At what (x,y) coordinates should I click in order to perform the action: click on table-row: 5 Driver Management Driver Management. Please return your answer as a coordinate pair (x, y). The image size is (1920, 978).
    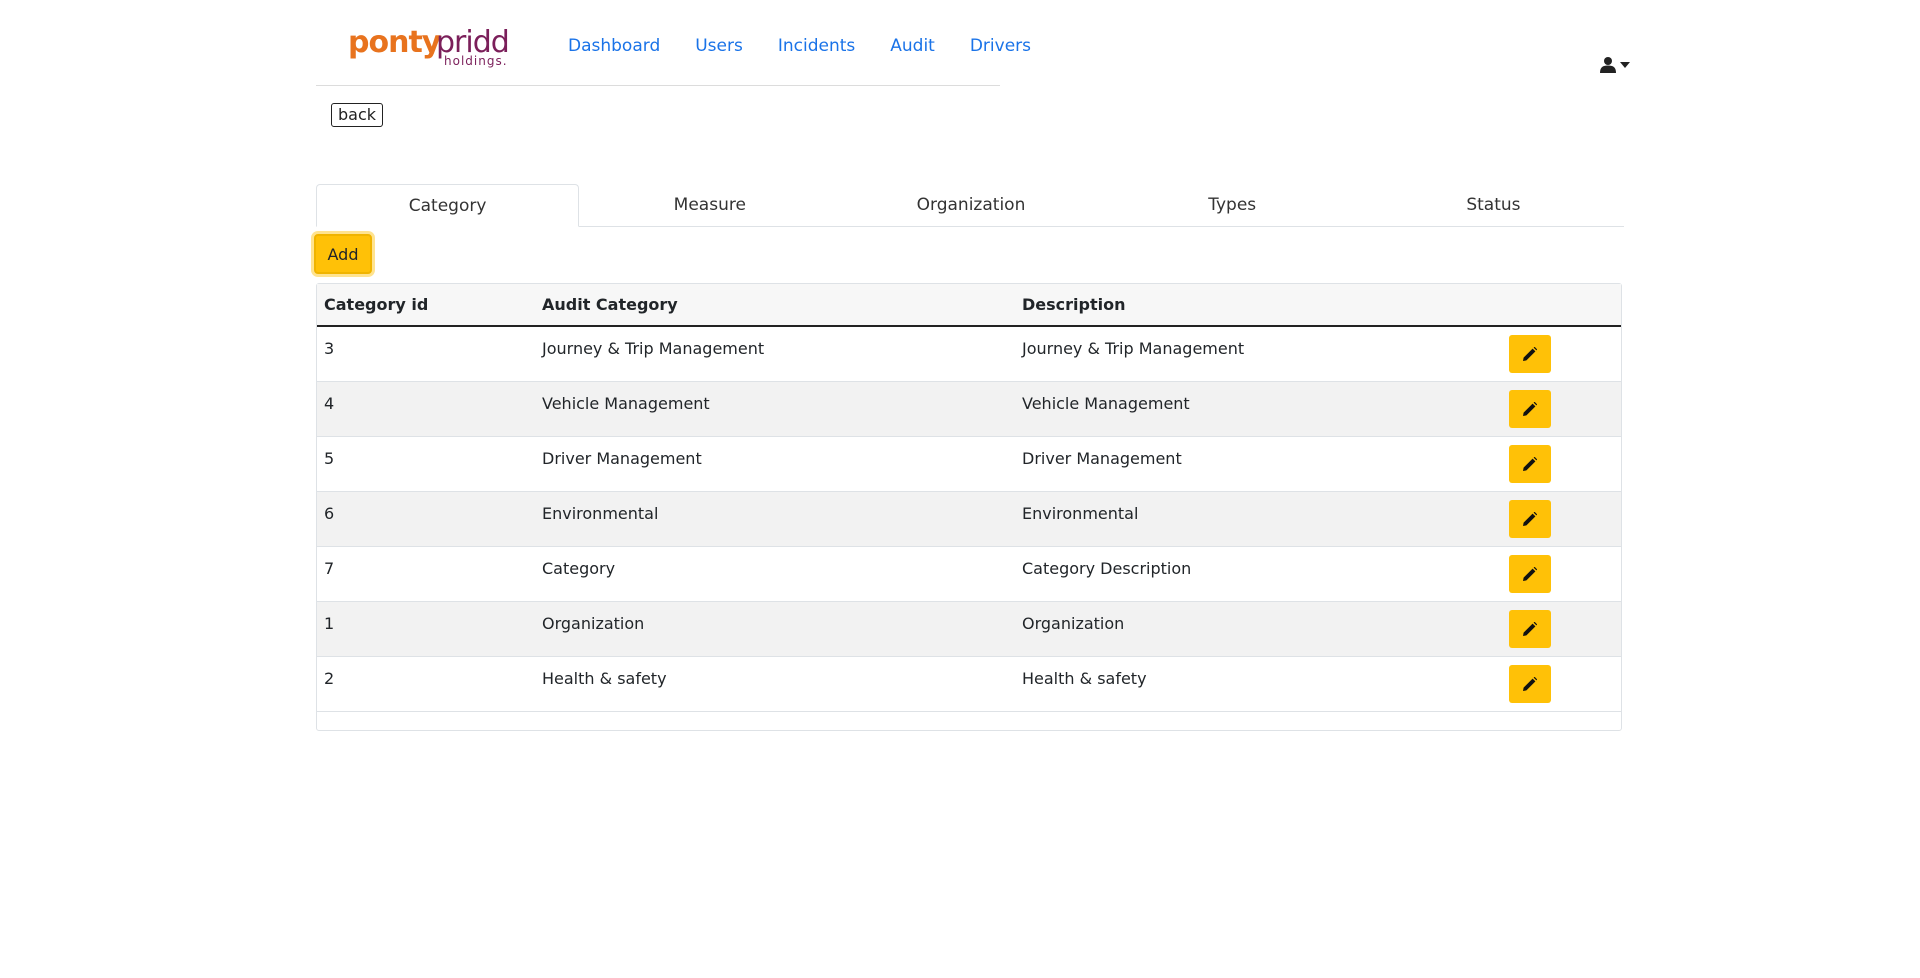
    Looking at the image, I should click on (969, 464).